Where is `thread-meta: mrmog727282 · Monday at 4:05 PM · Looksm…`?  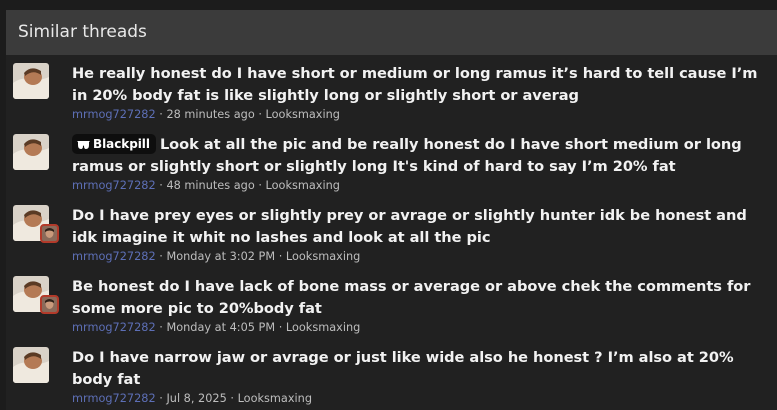
thread-meta: mrmog727282 · Monday at 4:05 PM · Looksm… is located at coordinates (216, 327).